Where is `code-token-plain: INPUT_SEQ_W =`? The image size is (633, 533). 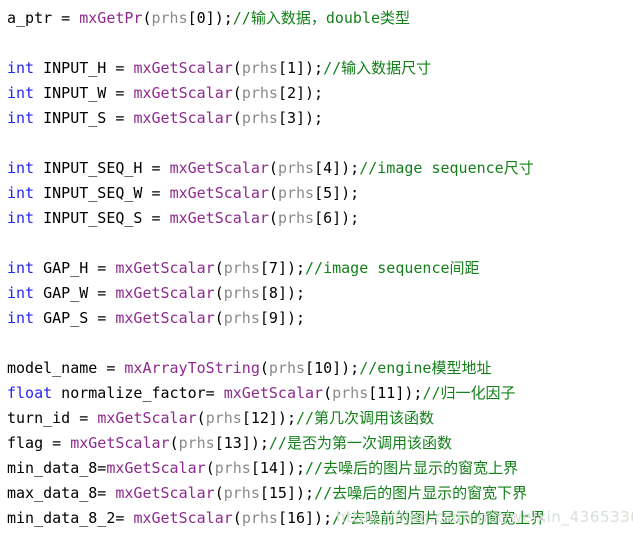 code-token-plain: INPUT_SEQ_W = is located at coordinates (102, 193).